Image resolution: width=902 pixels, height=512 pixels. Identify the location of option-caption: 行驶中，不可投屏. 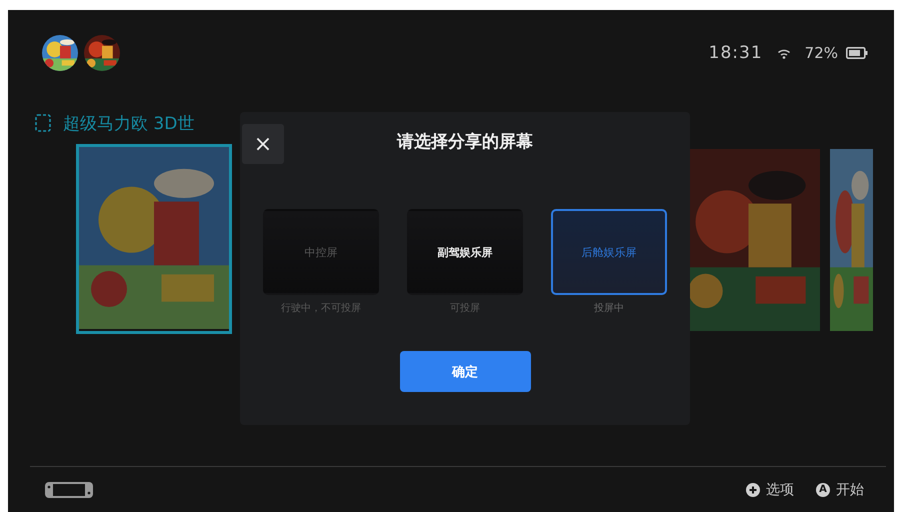
(321, 308).